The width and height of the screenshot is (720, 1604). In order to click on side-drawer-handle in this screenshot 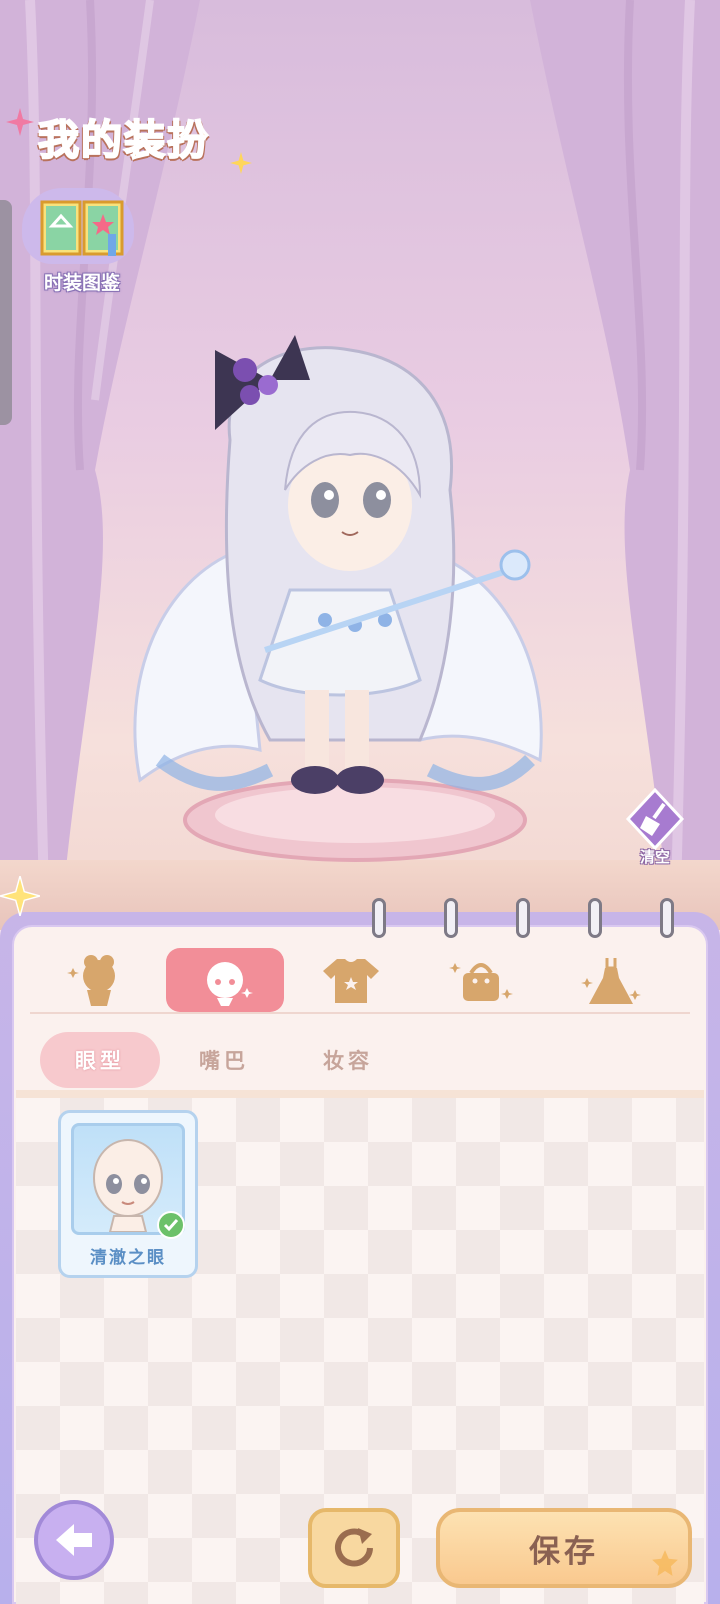, I will do `click(6, 312)`.